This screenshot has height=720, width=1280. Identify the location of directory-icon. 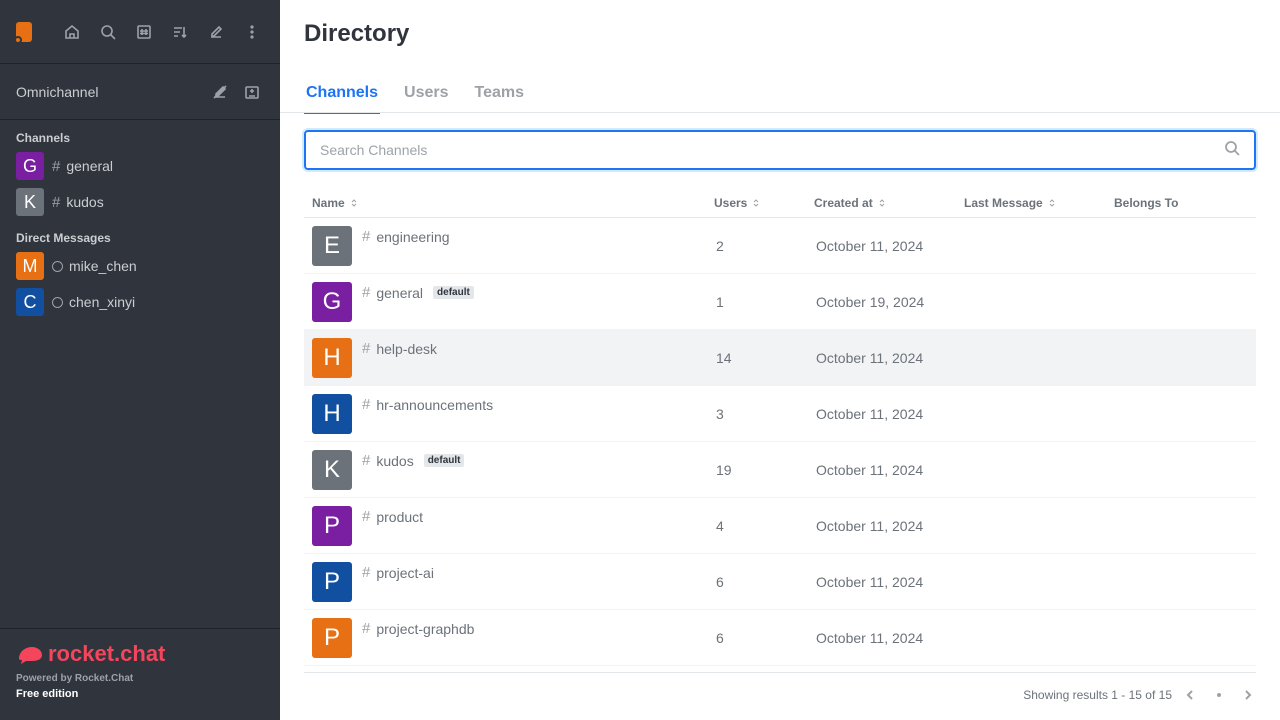
(144, 32).